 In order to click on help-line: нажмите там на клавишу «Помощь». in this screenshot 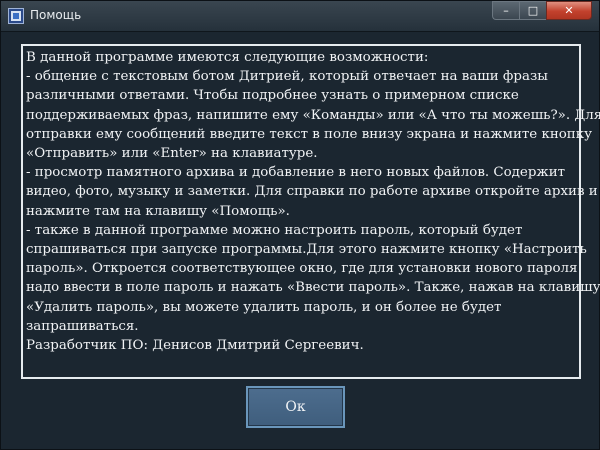, I will do `click(158, 211)`.